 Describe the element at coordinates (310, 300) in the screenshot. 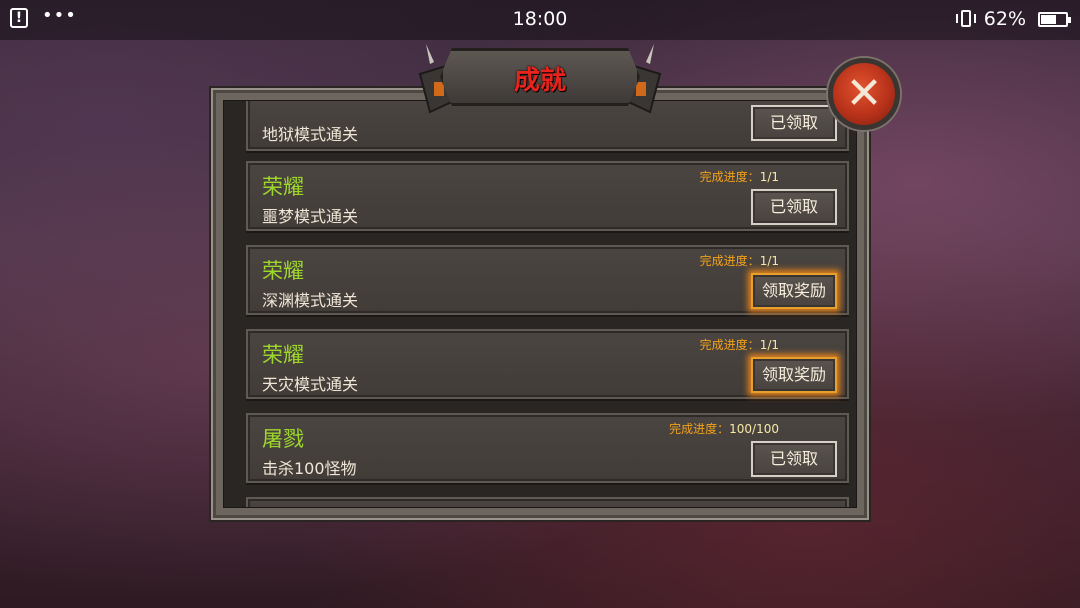

I see `achievement-description: 深渊模式通关` at that location.